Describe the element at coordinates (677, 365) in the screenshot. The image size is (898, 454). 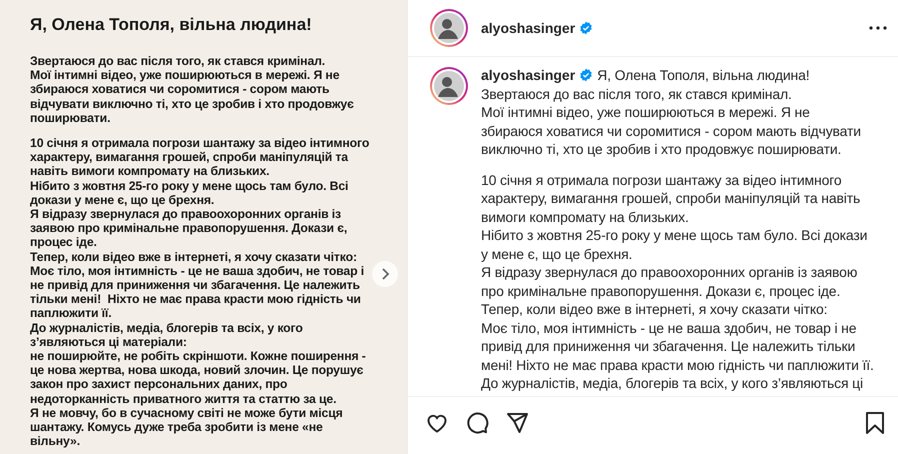
I see `caption-line: мені! Ніхто не має права красти мою гідність чи паплюжити її.` at that location.